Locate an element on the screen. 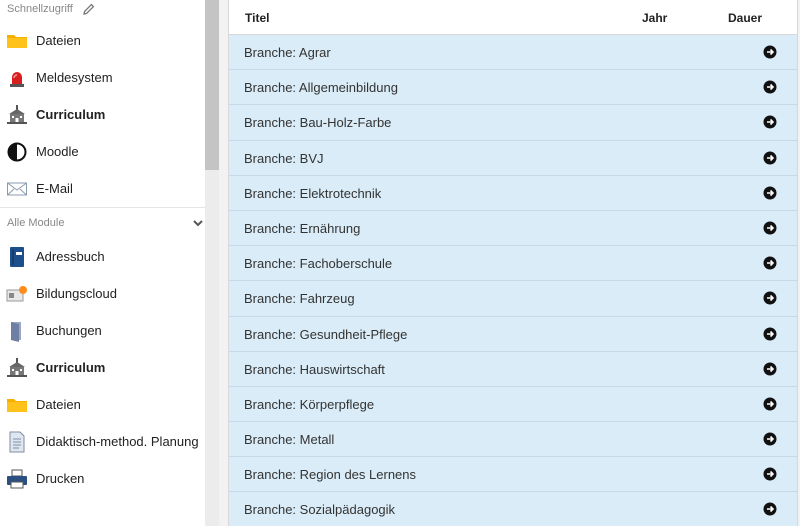  sidebar-item-meldesystem: Meldesystem is located at coordinates (102, 77).